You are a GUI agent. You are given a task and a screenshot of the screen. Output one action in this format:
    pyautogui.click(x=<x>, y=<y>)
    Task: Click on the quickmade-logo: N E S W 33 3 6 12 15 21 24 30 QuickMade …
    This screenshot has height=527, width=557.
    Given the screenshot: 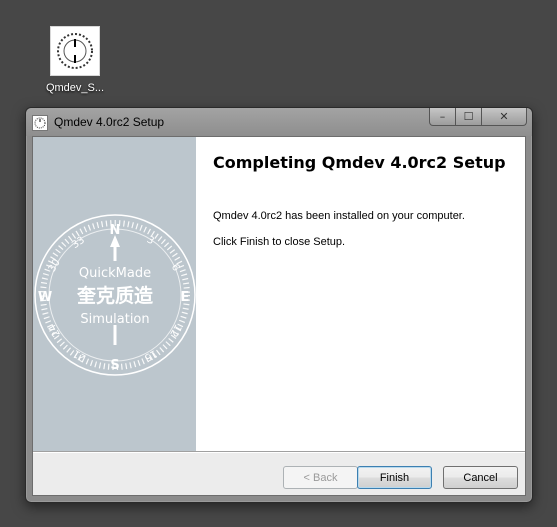 What is the action you would take?
    pyautogui.click(x=115, y=295)
    